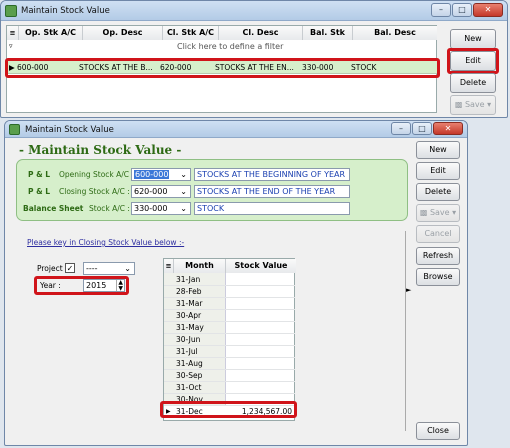  I want to click on table-row: 30-Jun, so click(229, 340).